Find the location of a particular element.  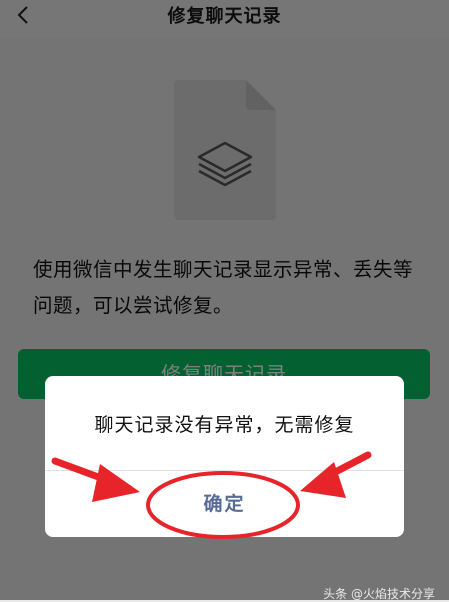

highlight-circle is located at coordinates (223, 505).